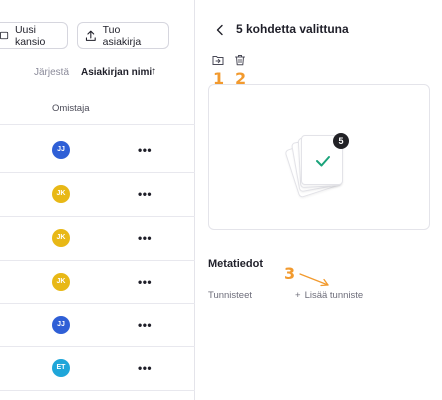 Image resolution: width=442 pixels, height=400 pixels. What do you see at coordinates (153, 71) in the screenshot?
I see `sort-ascending-arrow-icon: ↑` at bounding box center [153, 71].